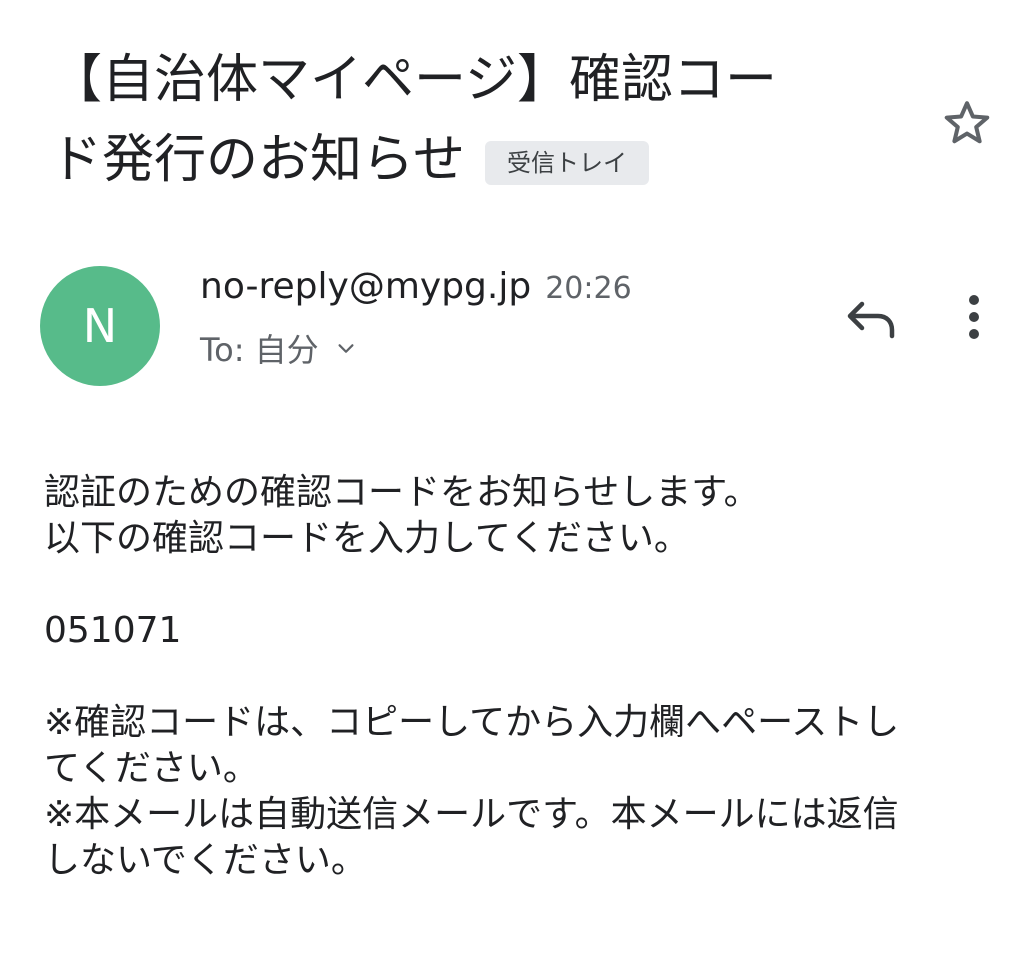  I want to click on subject-line-2: ド発行のお知らせ, so click(257, 160).